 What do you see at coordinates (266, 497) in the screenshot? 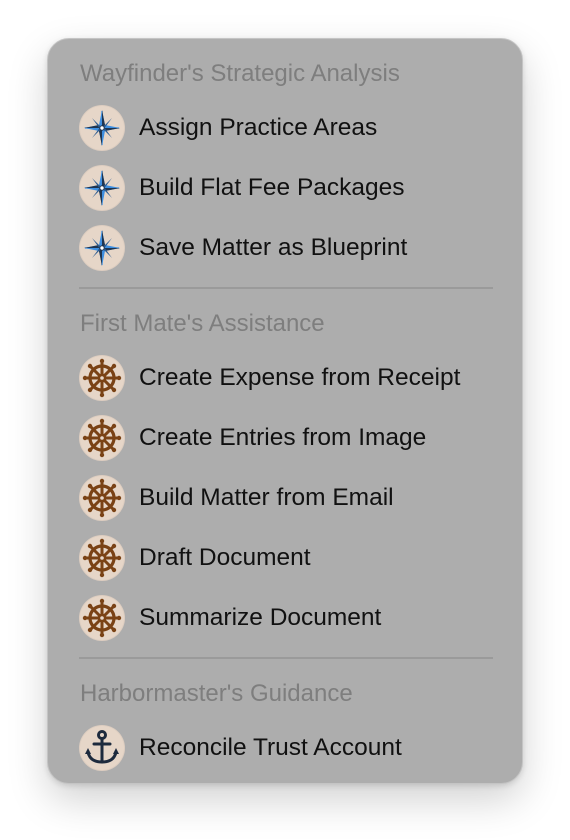
I see `menu-item-label: Build Matter from Email` at bounding box center [266, 497].